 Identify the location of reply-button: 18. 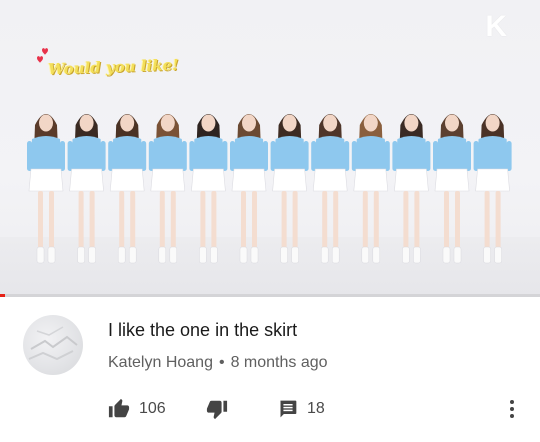
(301, 409).